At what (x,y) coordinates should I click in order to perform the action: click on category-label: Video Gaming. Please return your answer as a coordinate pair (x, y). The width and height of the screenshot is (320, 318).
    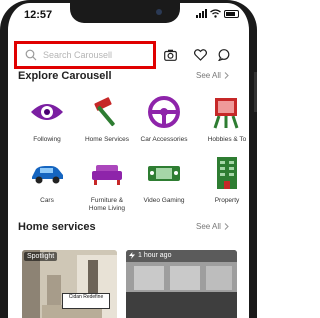
    Looking at the image, I should click on (164, 200).